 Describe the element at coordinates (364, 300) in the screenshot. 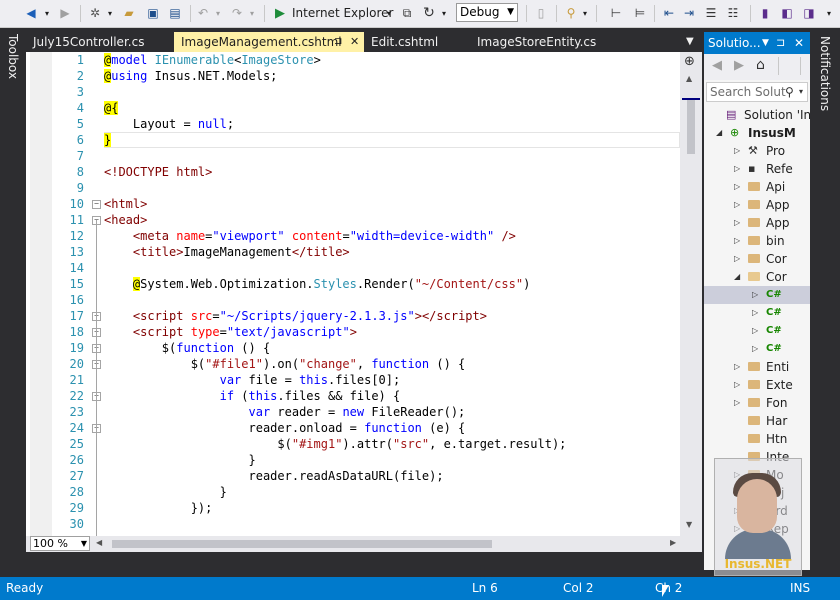

I see `code-line: 16` at that location.